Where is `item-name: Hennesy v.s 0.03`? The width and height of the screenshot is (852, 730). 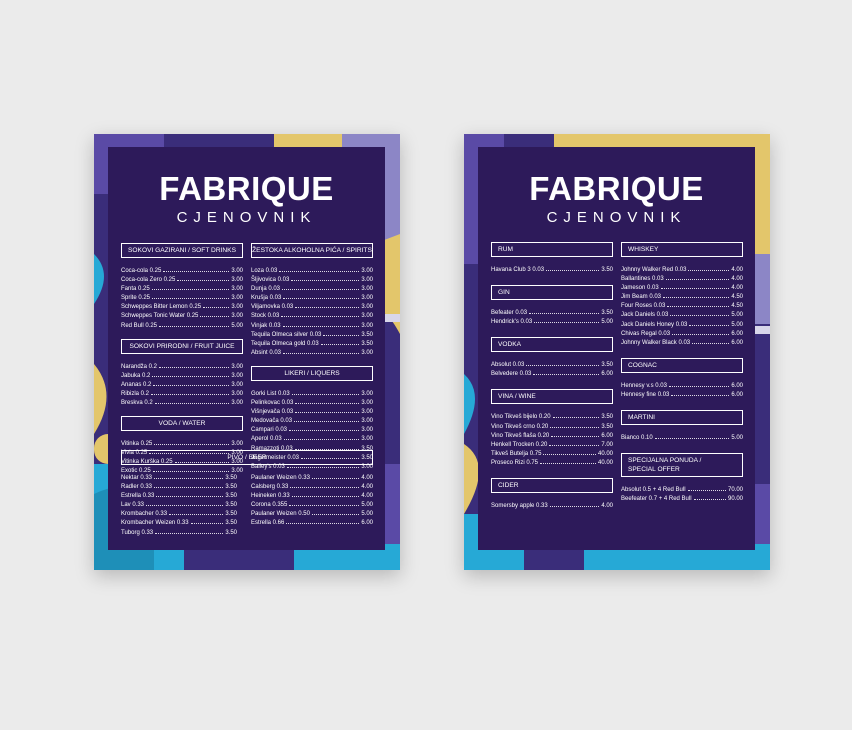
item-name: Hennesy v.s 0.03 is located at coordinates (644, 385).